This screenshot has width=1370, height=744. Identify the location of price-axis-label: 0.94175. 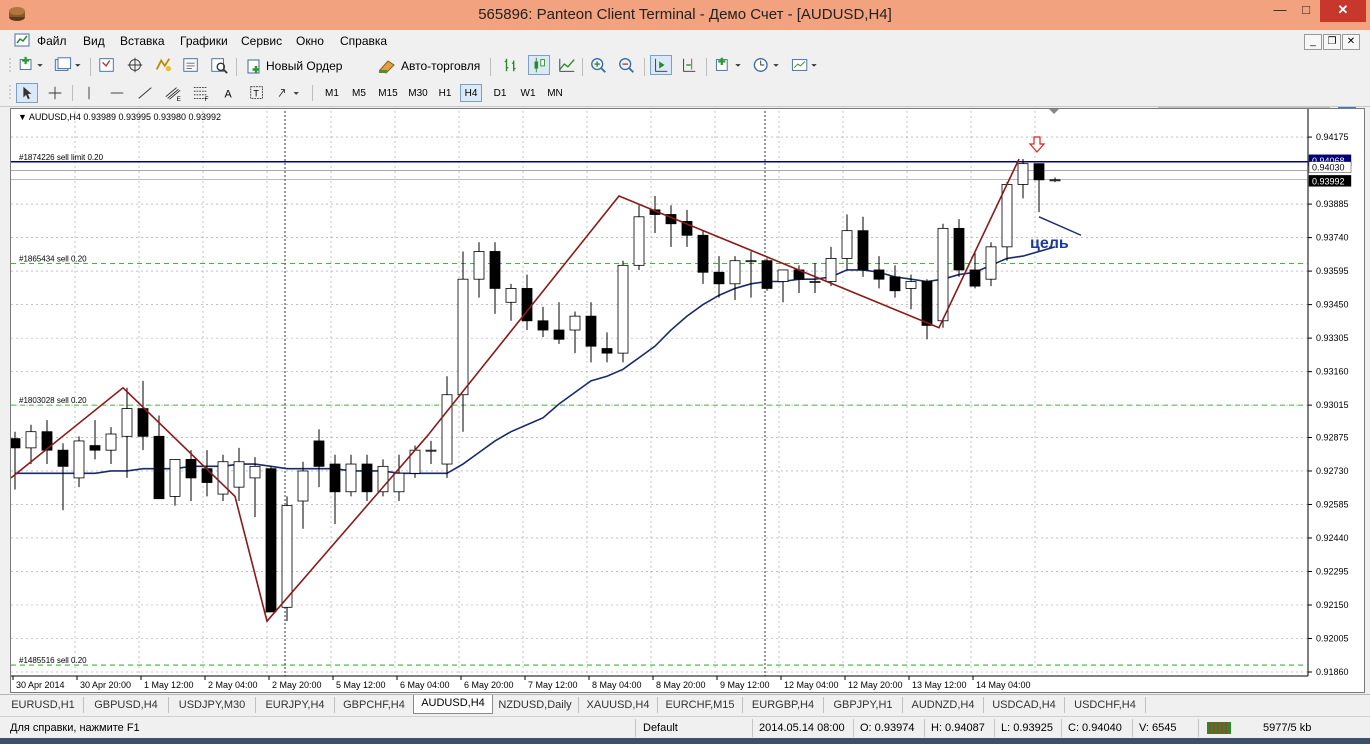
(1332, 137).